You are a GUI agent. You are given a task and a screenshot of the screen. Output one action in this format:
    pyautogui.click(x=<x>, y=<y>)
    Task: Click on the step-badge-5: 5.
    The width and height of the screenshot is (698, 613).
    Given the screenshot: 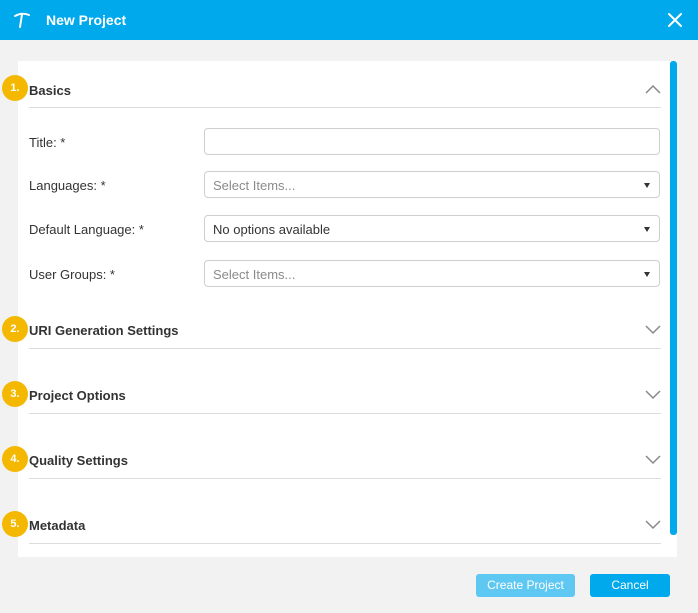 What is the action you would take?
    pyautogui.click(x=15, y=524)
    